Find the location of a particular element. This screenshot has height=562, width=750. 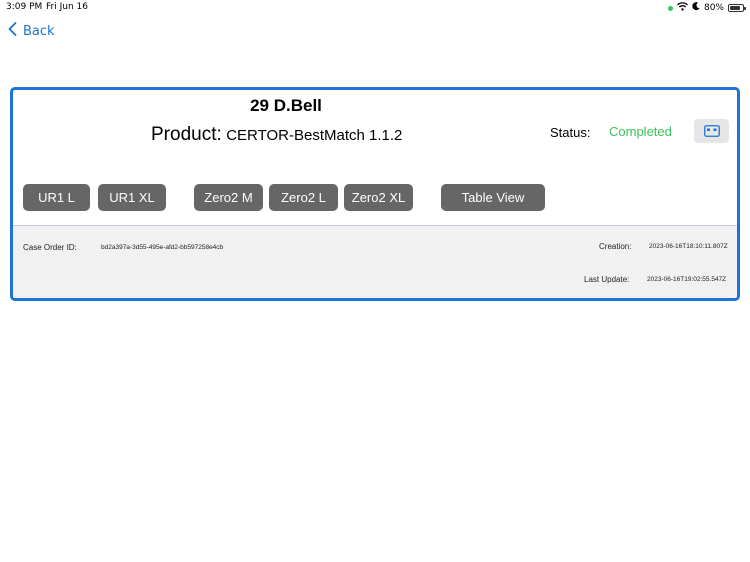

status-label: Status: is located at coordinates (570, 132).